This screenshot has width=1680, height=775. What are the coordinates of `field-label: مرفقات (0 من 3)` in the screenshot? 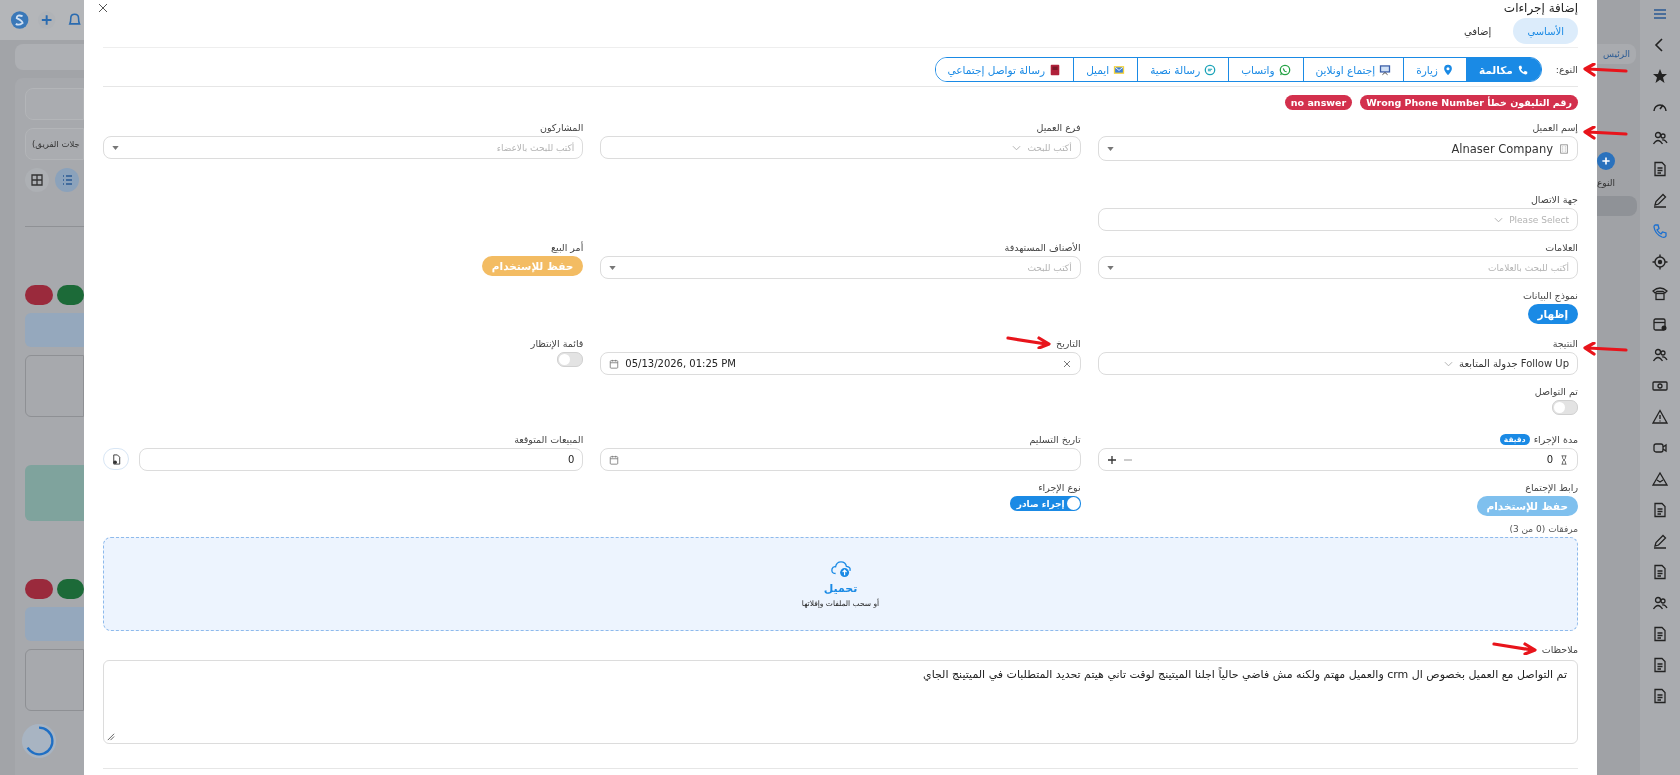 It's located at (1543, 529).